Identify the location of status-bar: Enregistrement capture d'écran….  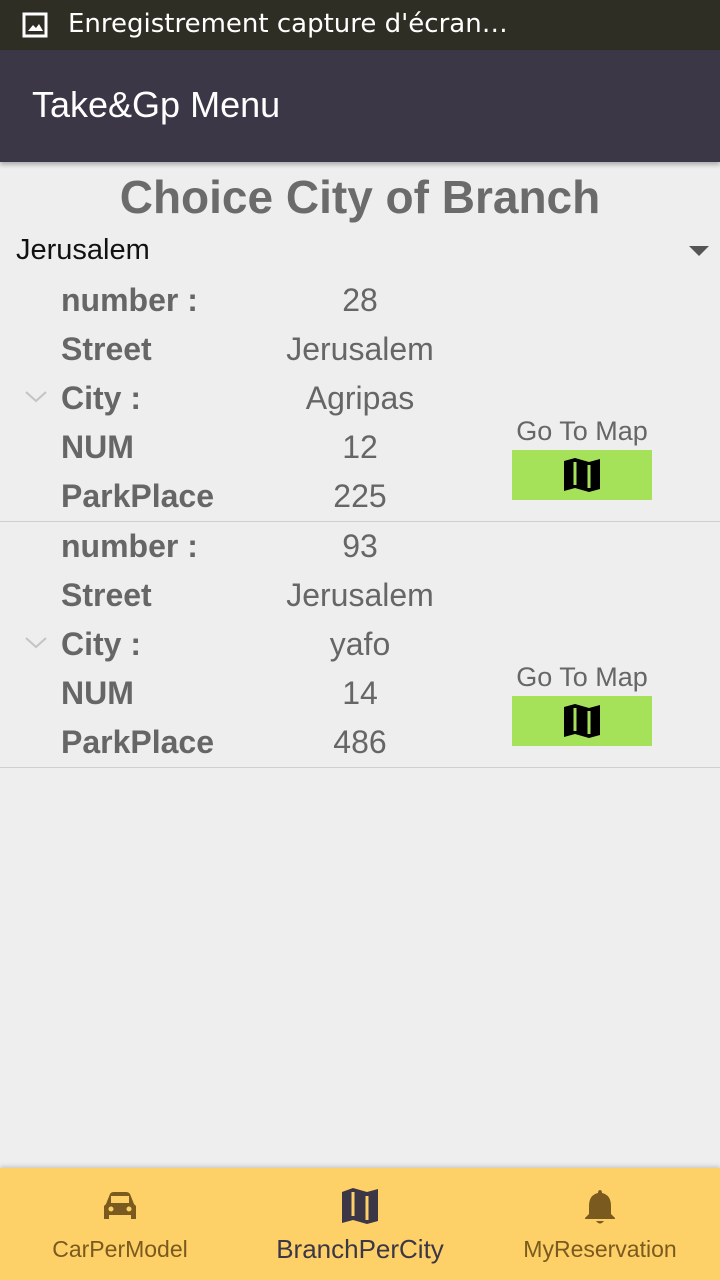
(360, 25).